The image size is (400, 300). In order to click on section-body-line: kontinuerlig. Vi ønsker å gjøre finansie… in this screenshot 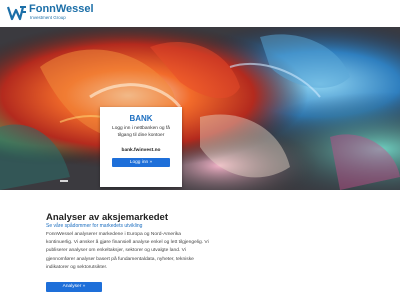, I will do `click(127, 243)`.